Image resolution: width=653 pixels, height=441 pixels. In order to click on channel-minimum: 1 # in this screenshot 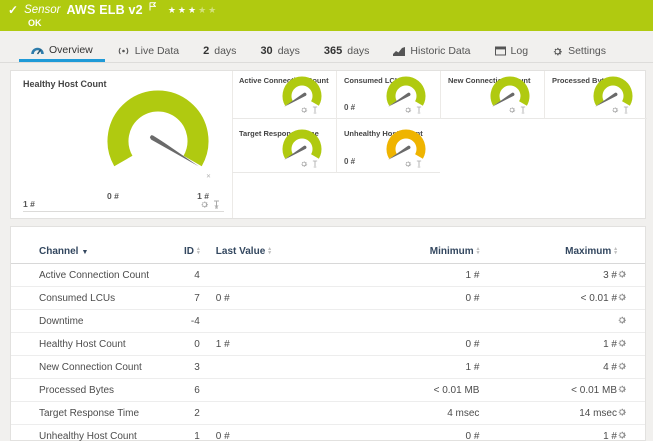, I will do `click(399, 275)`.